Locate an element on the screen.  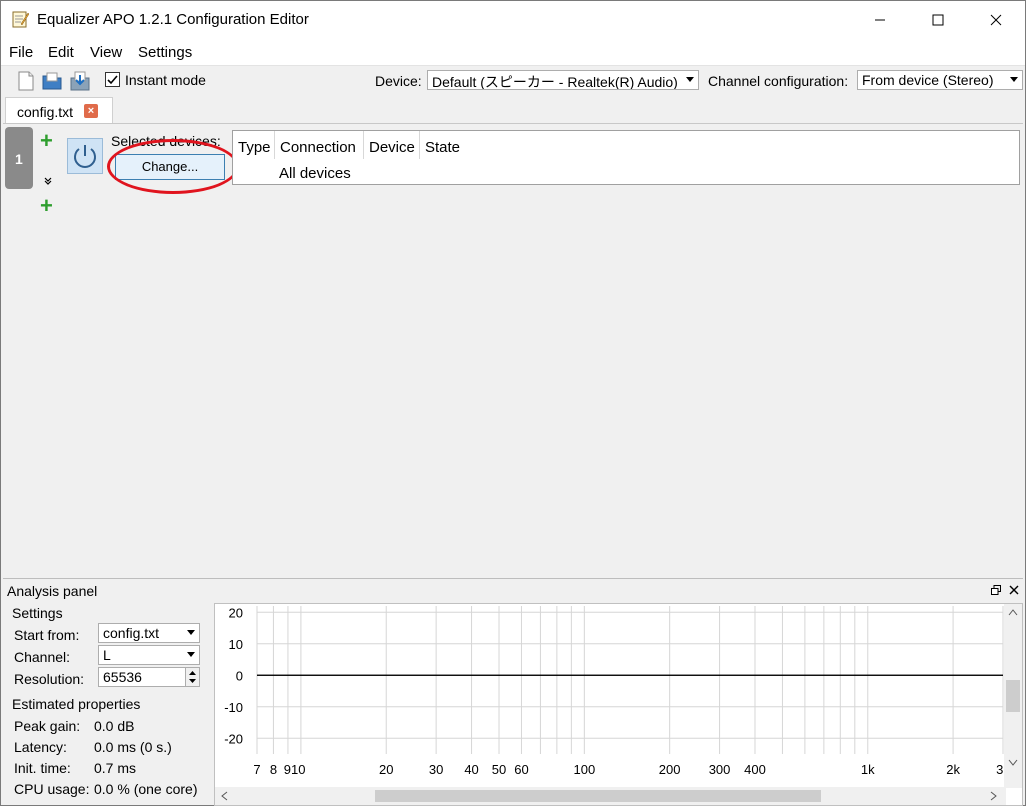
y-tick-label: 20 is located at coordinates (236, 612).